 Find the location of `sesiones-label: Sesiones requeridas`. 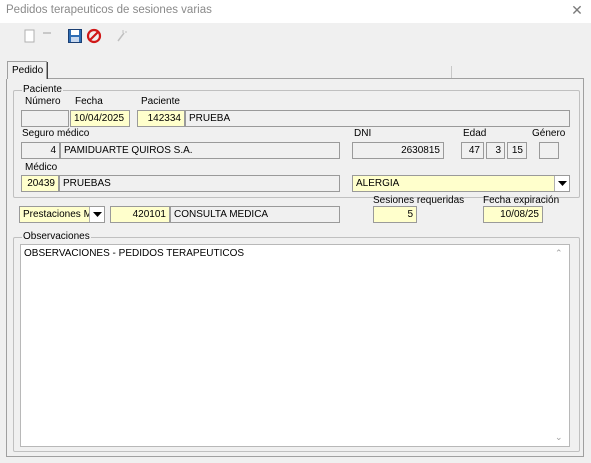

sesiones-label: Sesiones requeridas is located at coordinates (419, 200).